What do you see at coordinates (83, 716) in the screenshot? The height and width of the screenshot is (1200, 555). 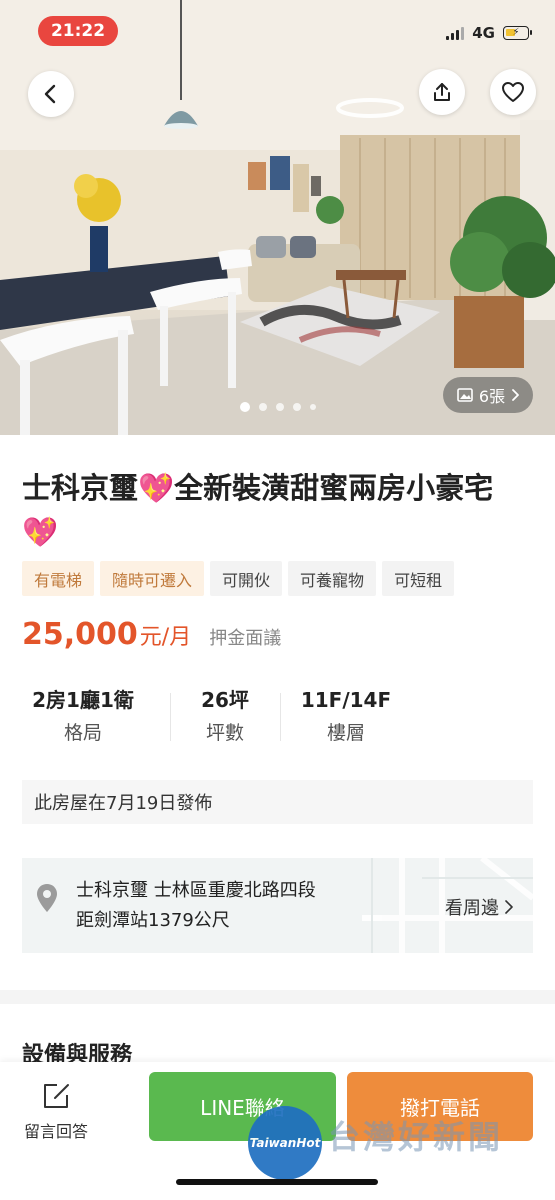 I see `stat-layout: 2房1廳1衛 格局` at bounding box center [83, 716].